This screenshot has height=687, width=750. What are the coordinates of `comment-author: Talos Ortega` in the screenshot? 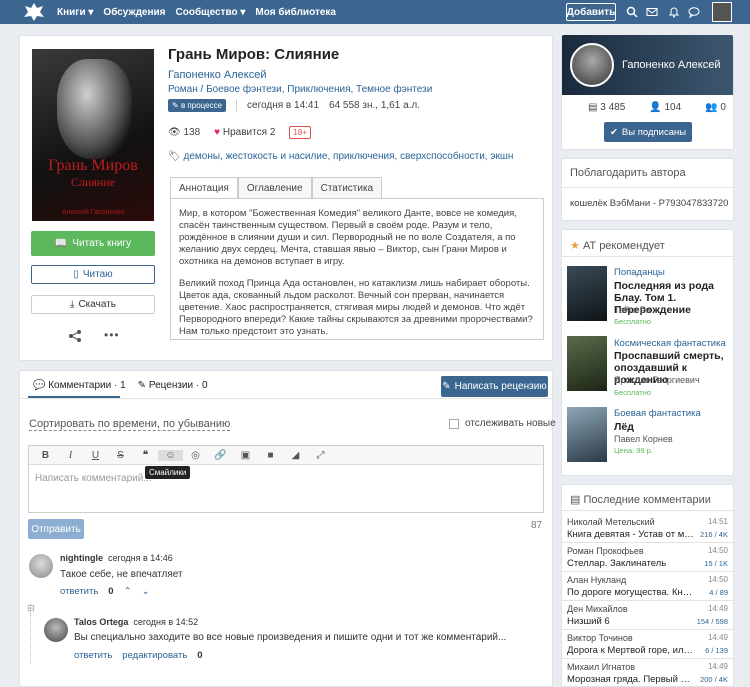 It's located at (101, 622).